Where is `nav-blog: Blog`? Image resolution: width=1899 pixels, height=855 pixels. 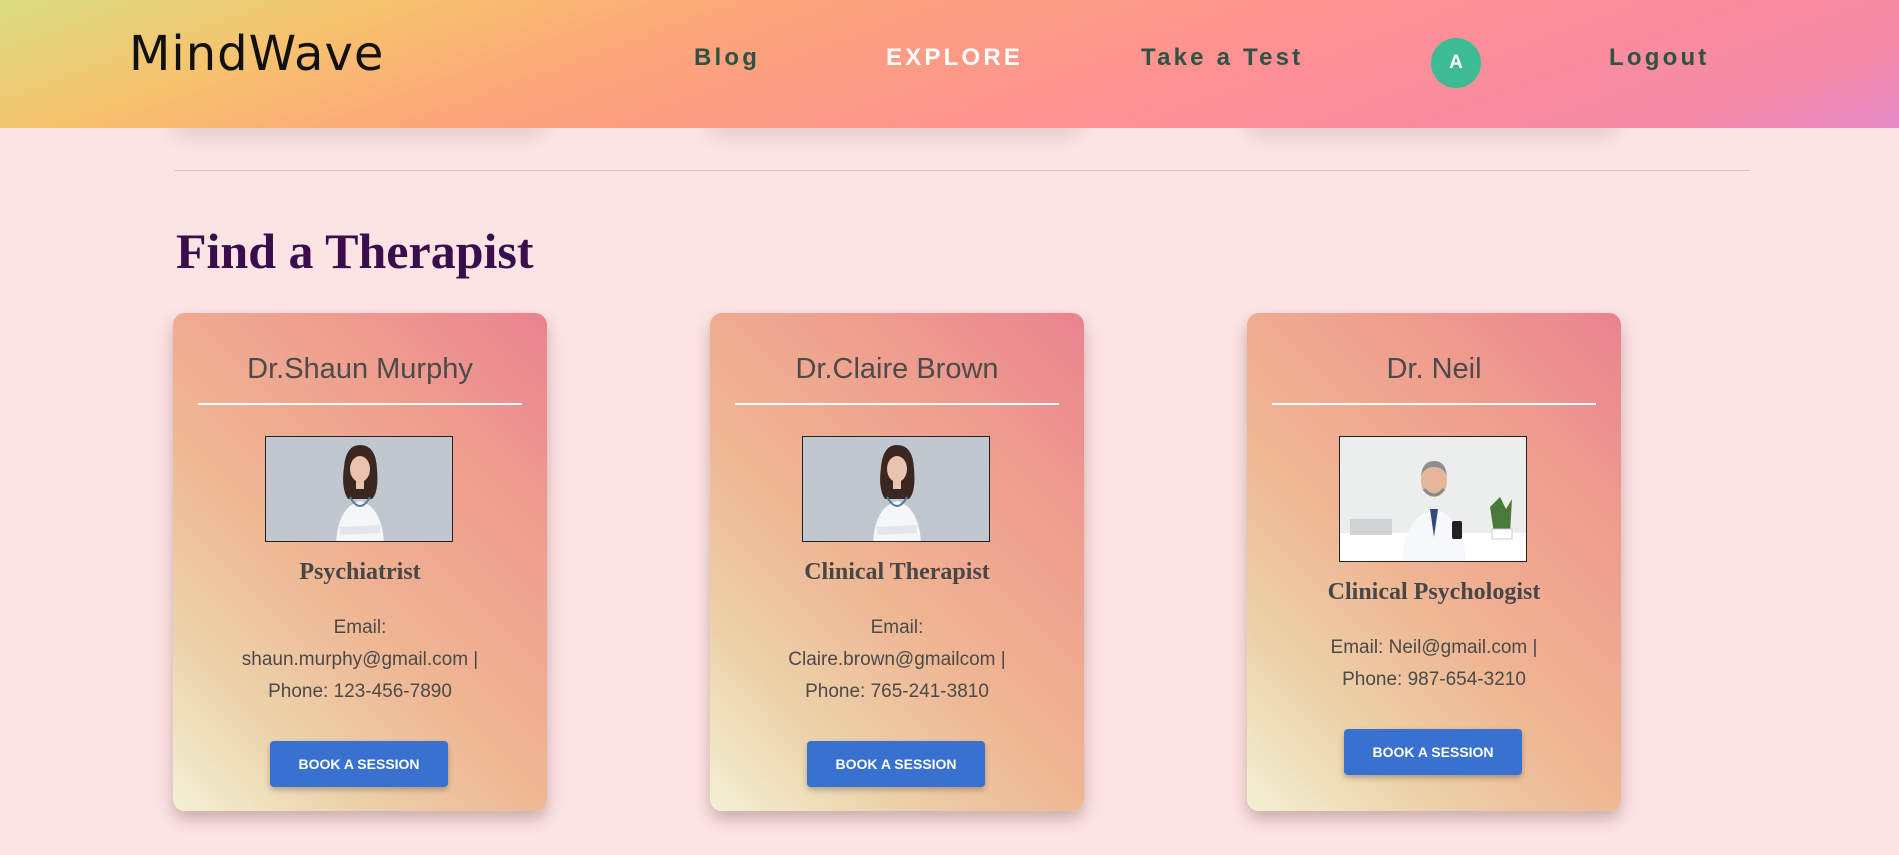 nav-blog: Blog is located at coordinates (727, 58).